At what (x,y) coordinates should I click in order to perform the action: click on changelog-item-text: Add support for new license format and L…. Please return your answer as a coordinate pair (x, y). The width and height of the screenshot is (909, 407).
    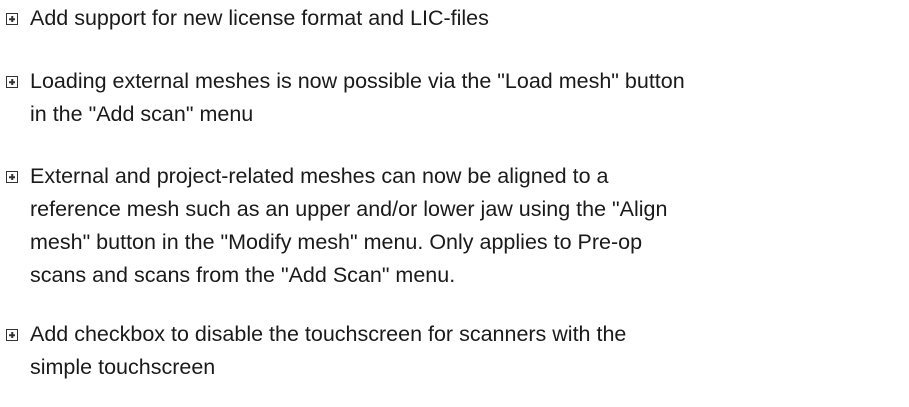
    Looking at the image, I should click on (259, 18).